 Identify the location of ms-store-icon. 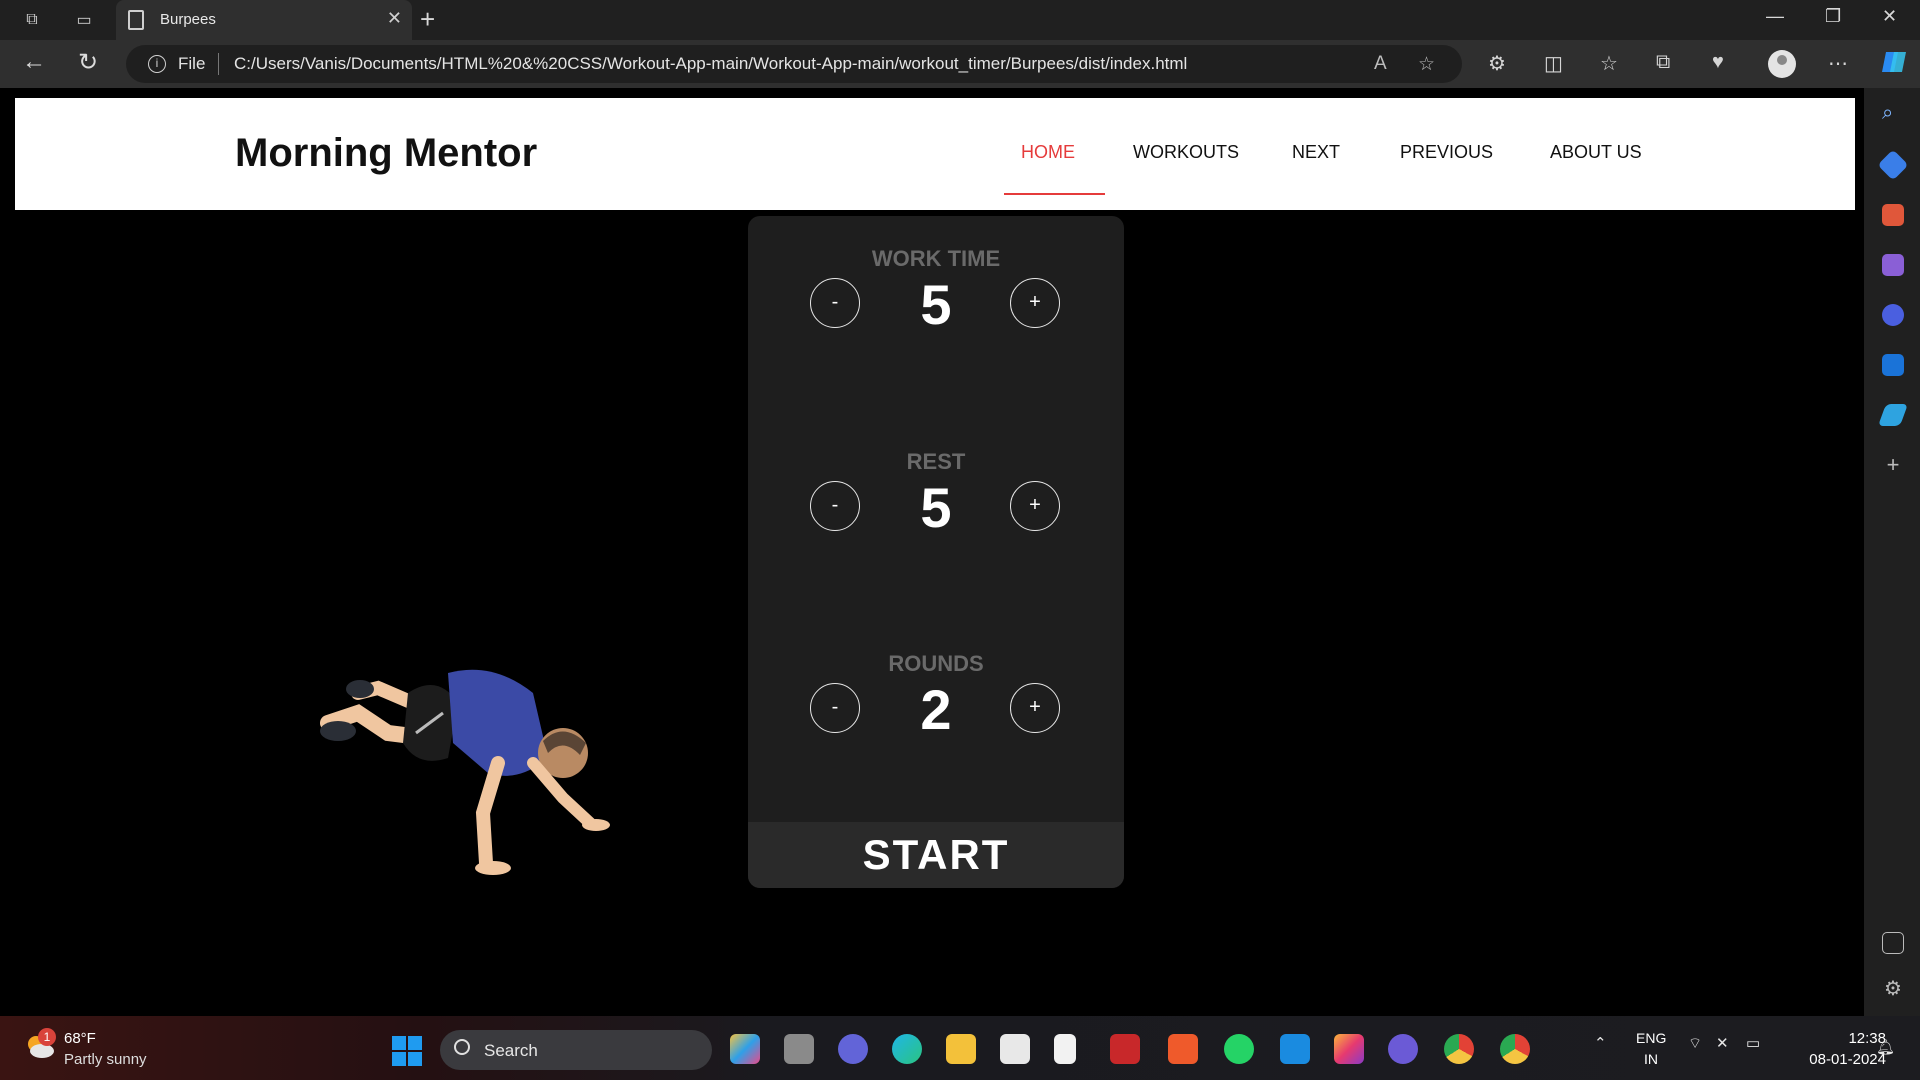
(1015, 1049).